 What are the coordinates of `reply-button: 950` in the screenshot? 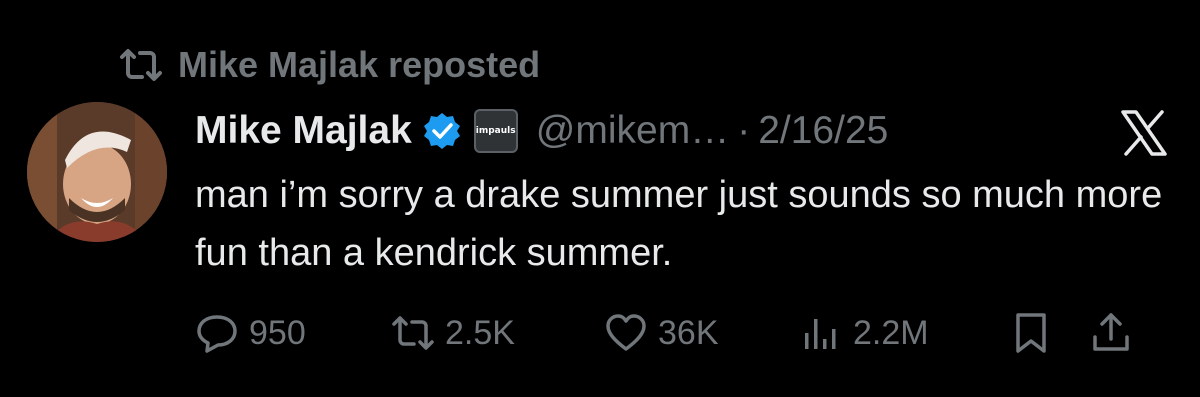 It's located at (293, 333).